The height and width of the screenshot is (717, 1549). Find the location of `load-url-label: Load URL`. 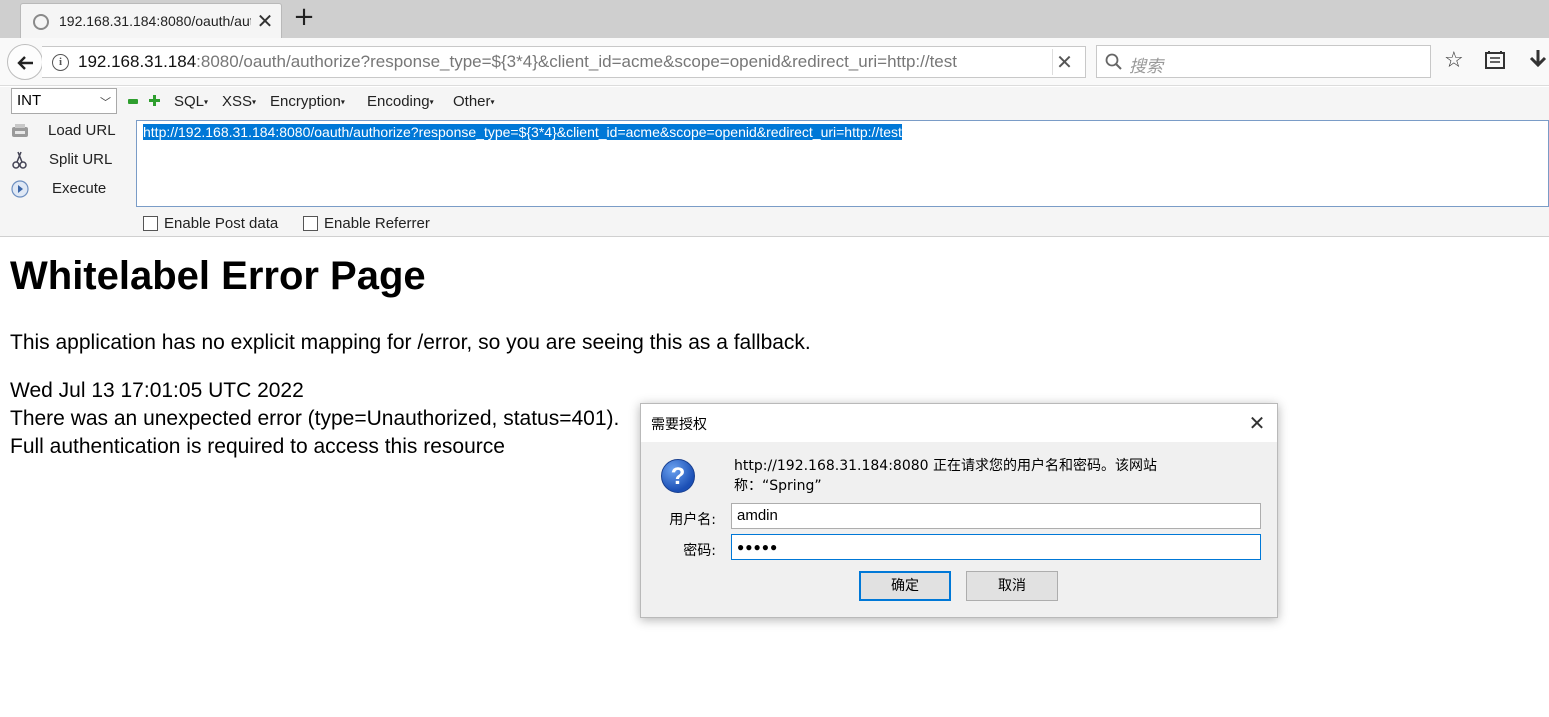

load-url-label: Load URL is located at coordinates (82, 130).